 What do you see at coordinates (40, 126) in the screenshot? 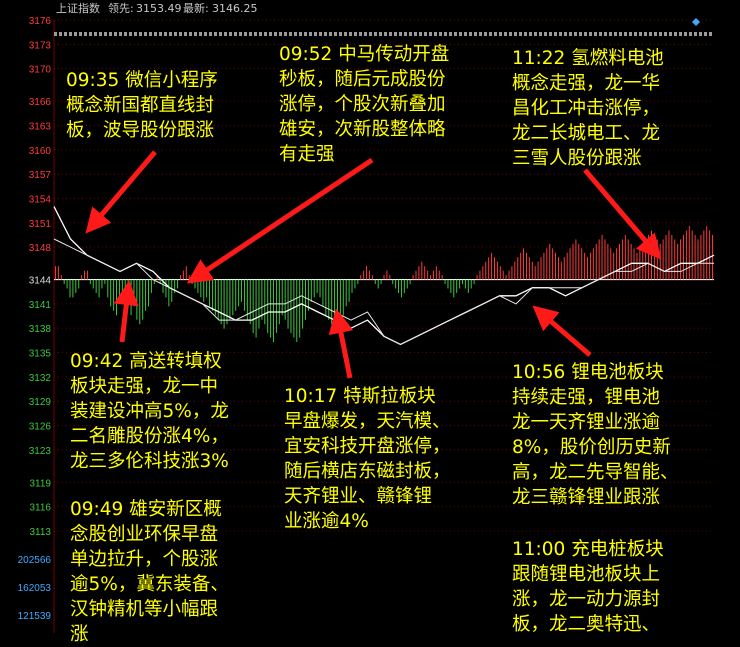
I see `y-tick-label: 3163` at bounding box center [40, 126].